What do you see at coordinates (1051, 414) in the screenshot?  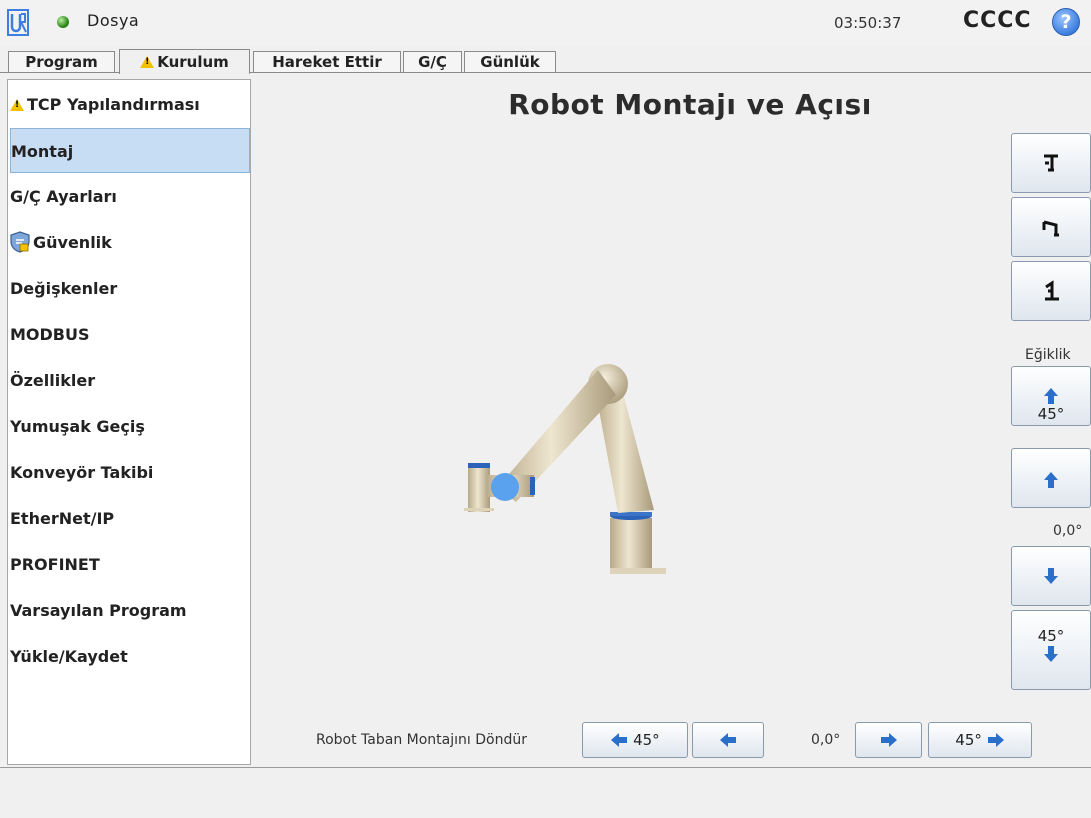 I see `tilt-up-45-label: 45°` at bounding box center [1051, 414].